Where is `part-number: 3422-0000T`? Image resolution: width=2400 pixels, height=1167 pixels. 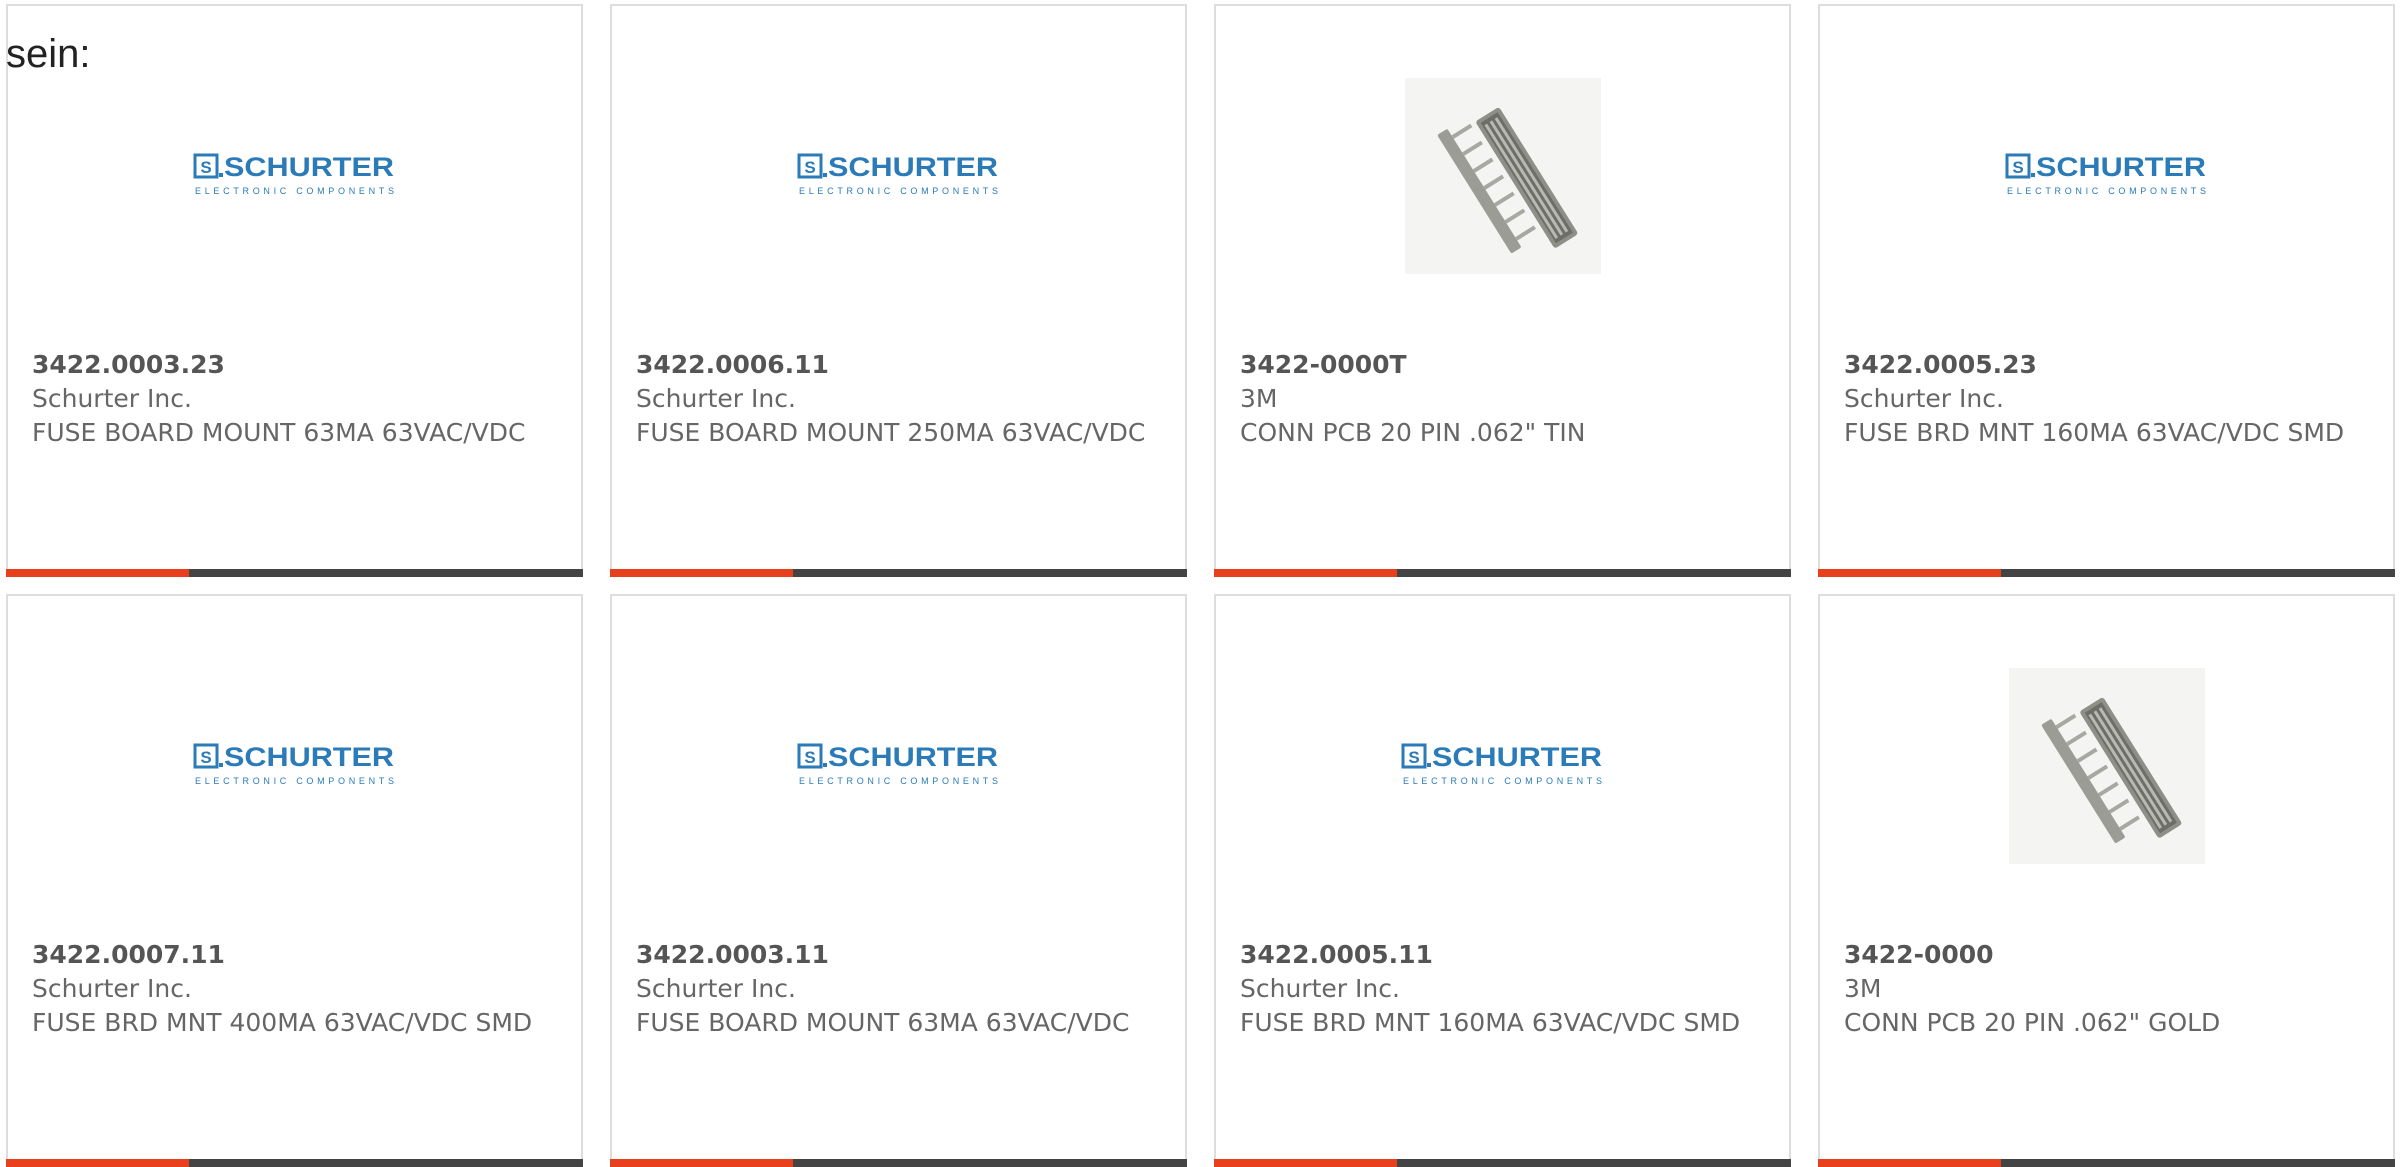
part-number: 3422-0000T is located at coordinates (1504, 365).